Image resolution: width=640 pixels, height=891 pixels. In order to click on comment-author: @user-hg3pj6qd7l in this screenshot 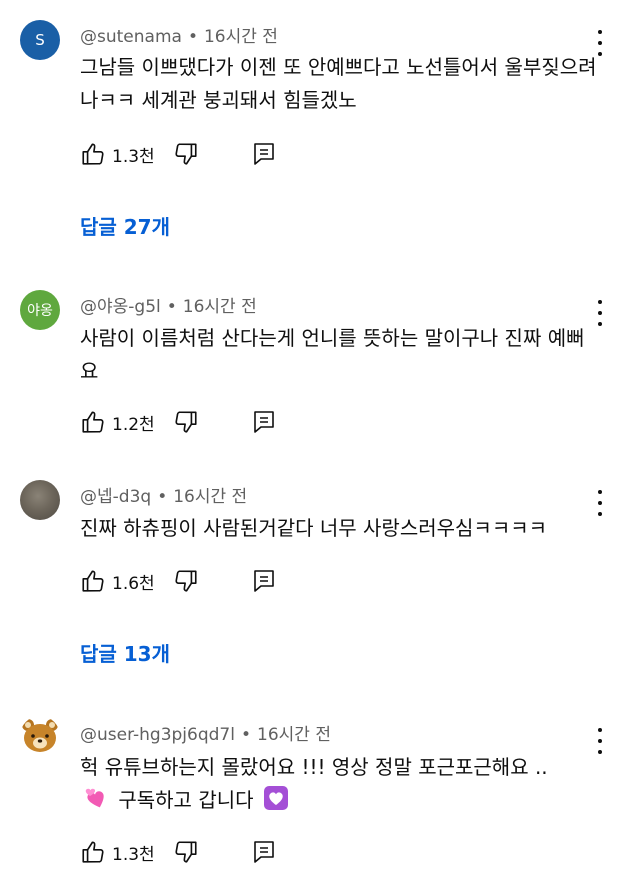, I will do `click(157, 735)`.